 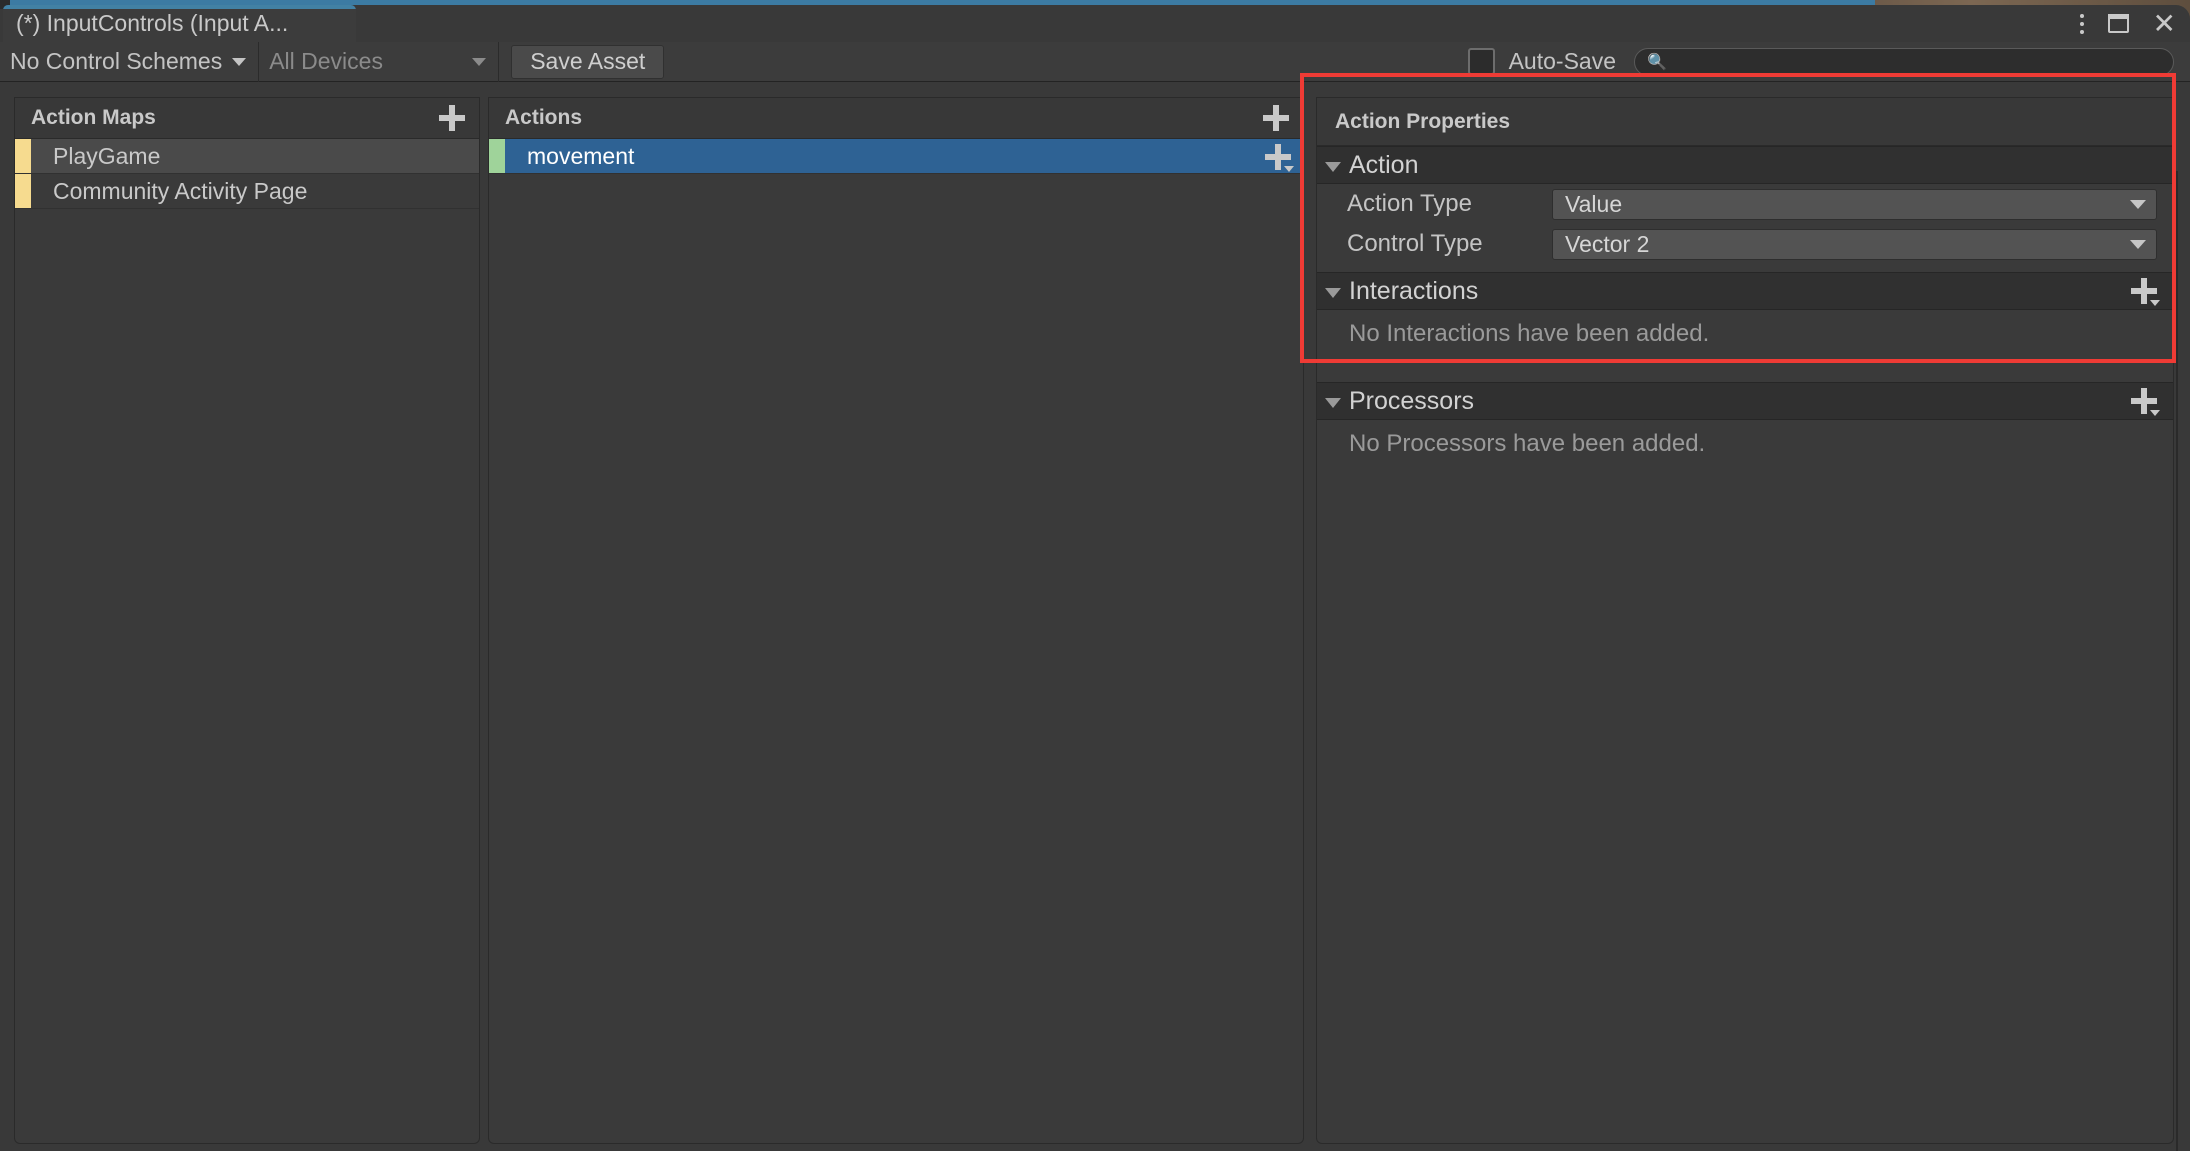 What do you see at coordinates (1745, 291) in the screenshot?
I see `section-header-interactions: Interactions` at bounding box center [1745, 291].